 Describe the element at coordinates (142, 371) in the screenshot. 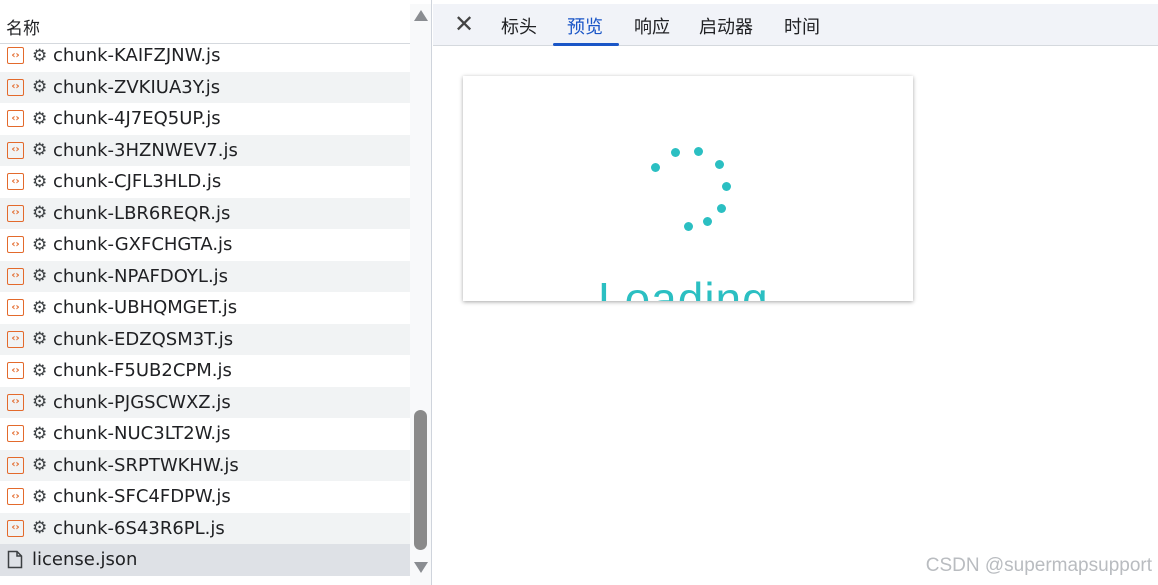

I see `request-name: chunk-F5UB2CPM.js` at that location.